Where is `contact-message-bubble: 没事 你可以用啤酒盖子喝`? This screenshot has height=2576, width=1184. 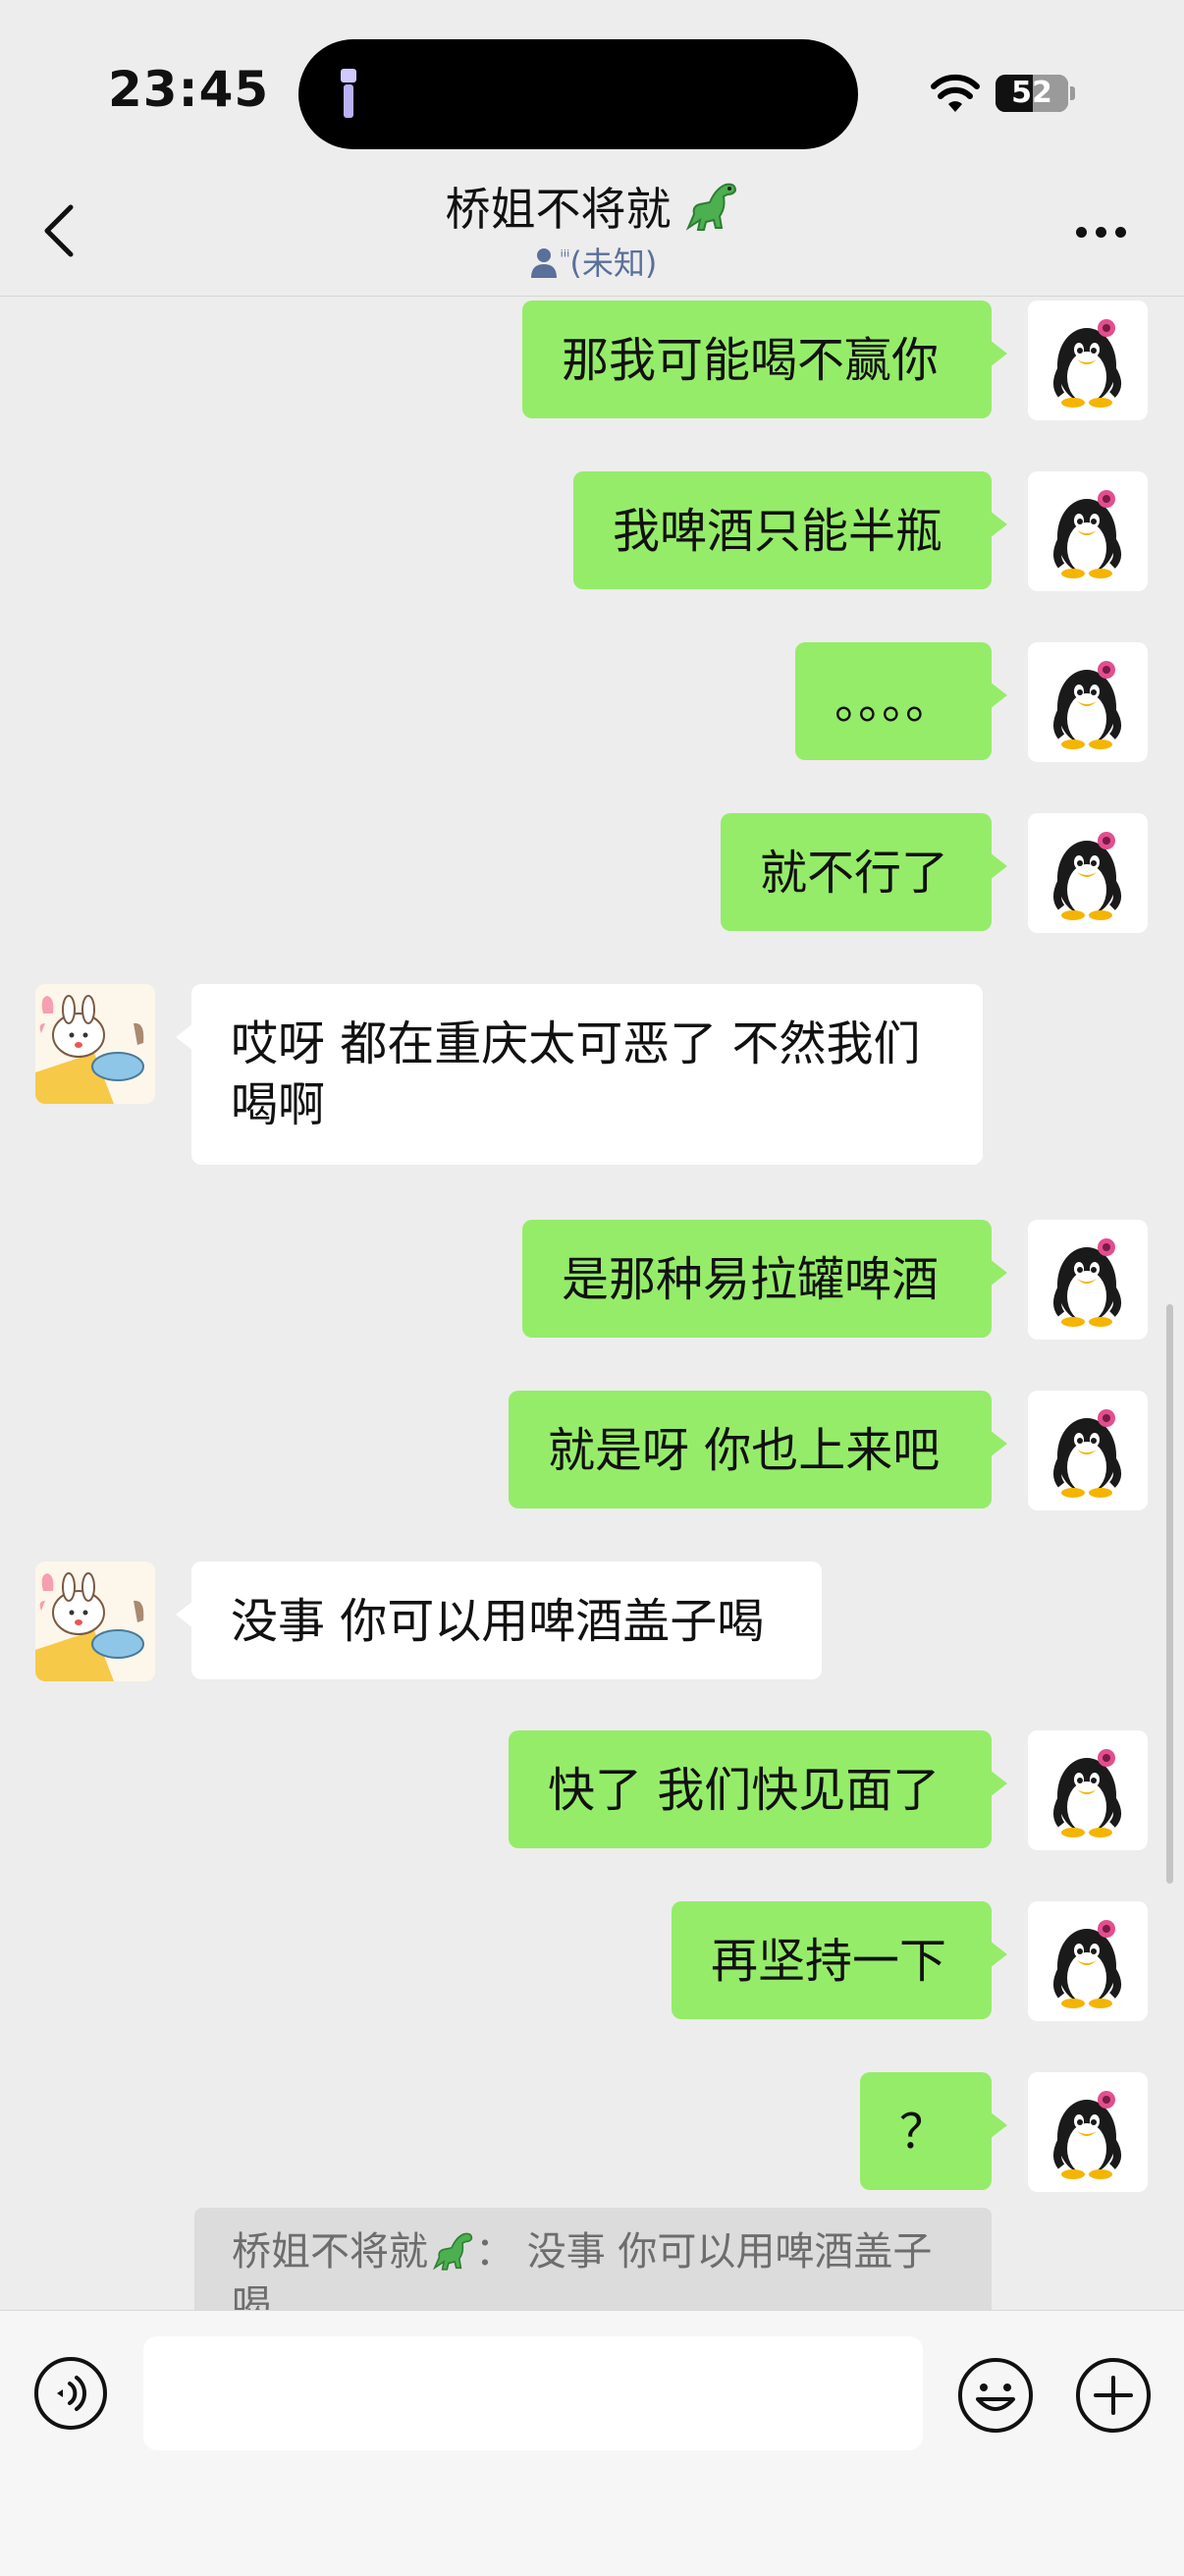
contact-message-bubble: 没事 你可以用啤酒盖子喝 is located at coordinates (499, 1620).